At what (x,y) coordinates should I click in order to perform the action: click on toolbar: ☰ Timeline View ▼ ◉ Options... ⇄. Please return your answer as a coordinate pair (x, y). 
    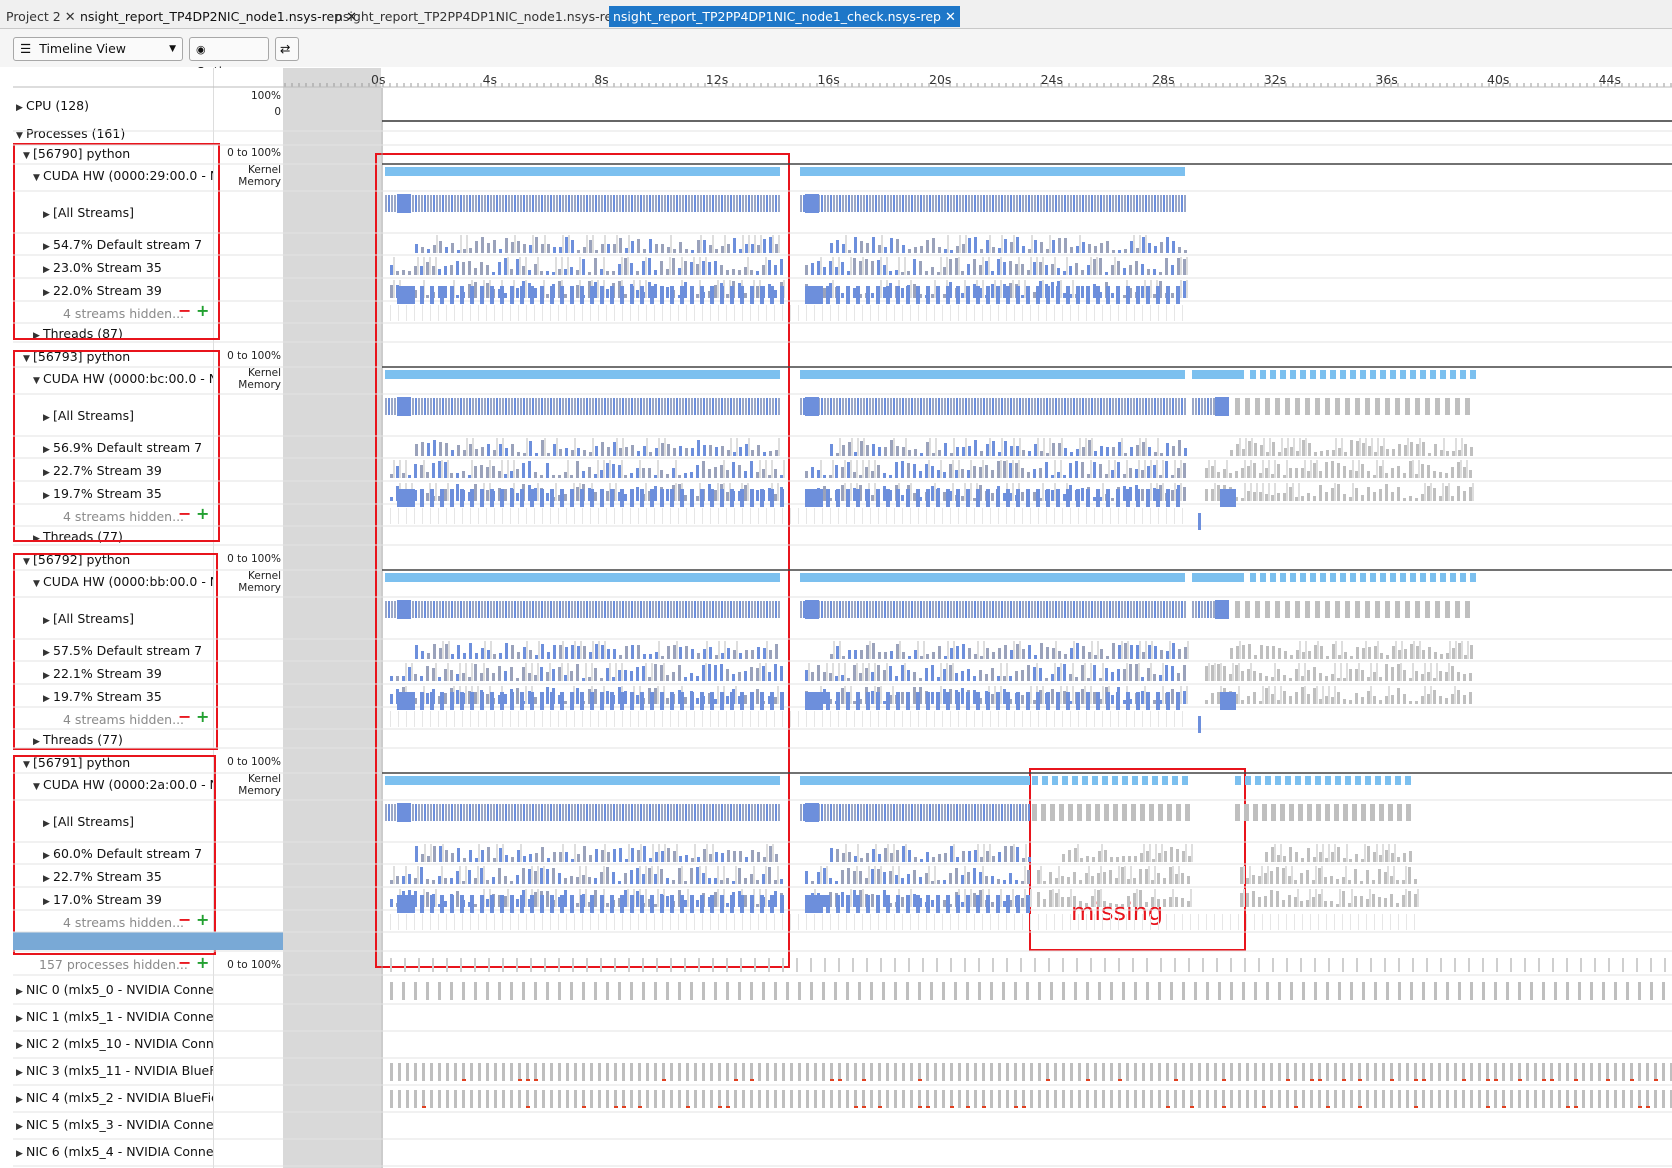
    Looking at the image, I should click on (836, 54).